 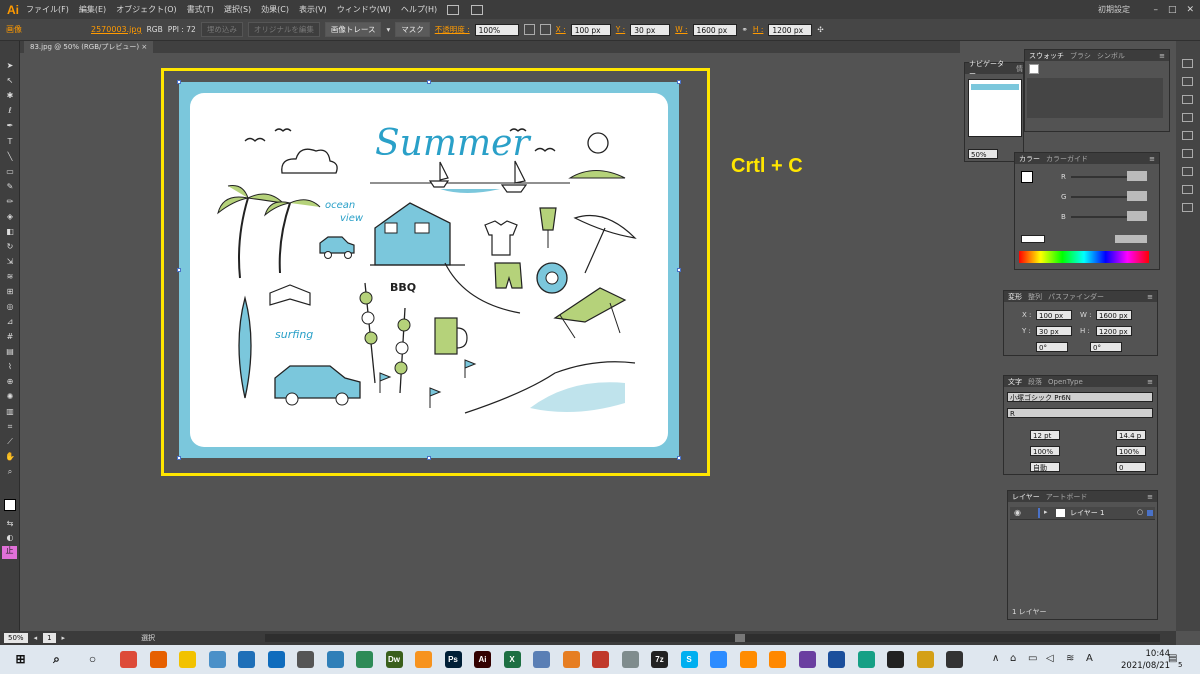 I want to click on selection-indicator, so click(x=1150, y=513).